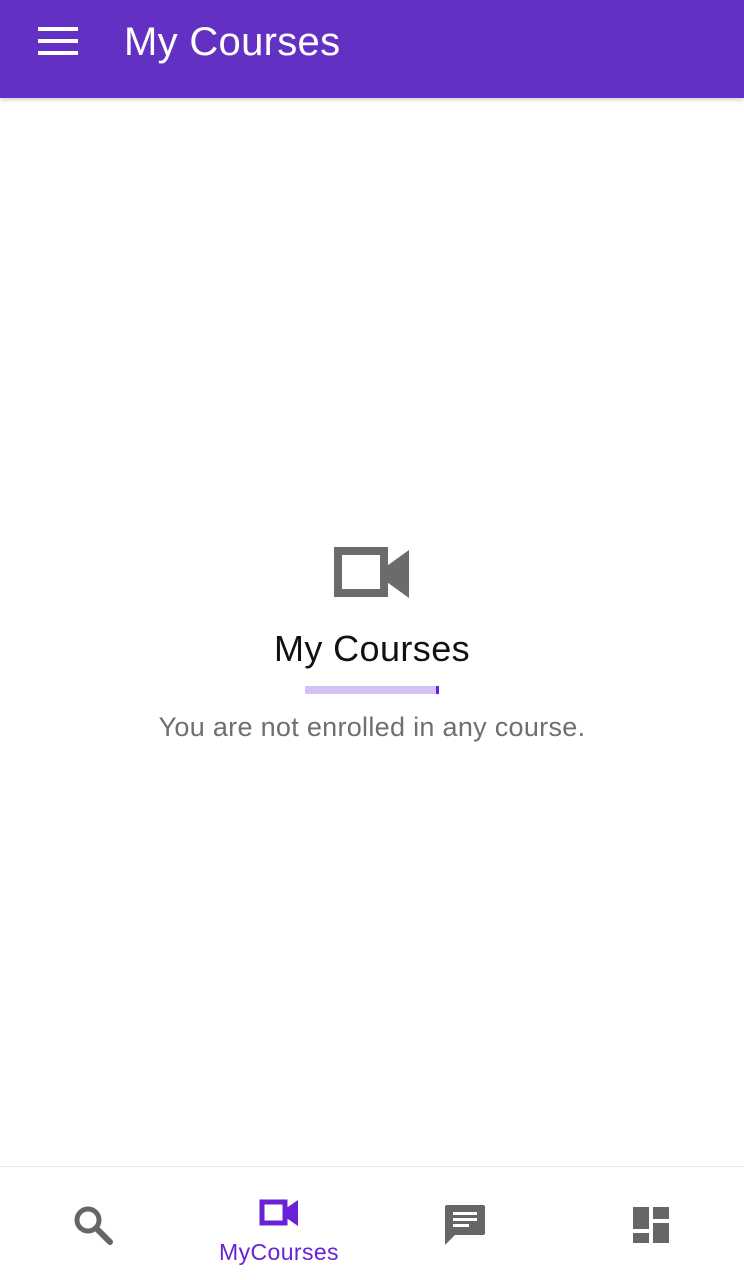  Describe the element at coordinates (372, 727) in the screenshot. I see `empty-state-message: You are not enrolled in any course.` at that location.